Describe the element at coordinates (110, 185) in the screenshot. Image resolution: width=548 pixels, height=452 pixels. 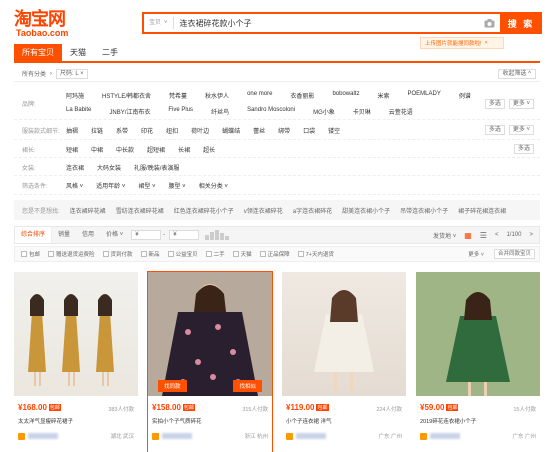
I see `filter-option: 适用年龄 ˅` at that location.